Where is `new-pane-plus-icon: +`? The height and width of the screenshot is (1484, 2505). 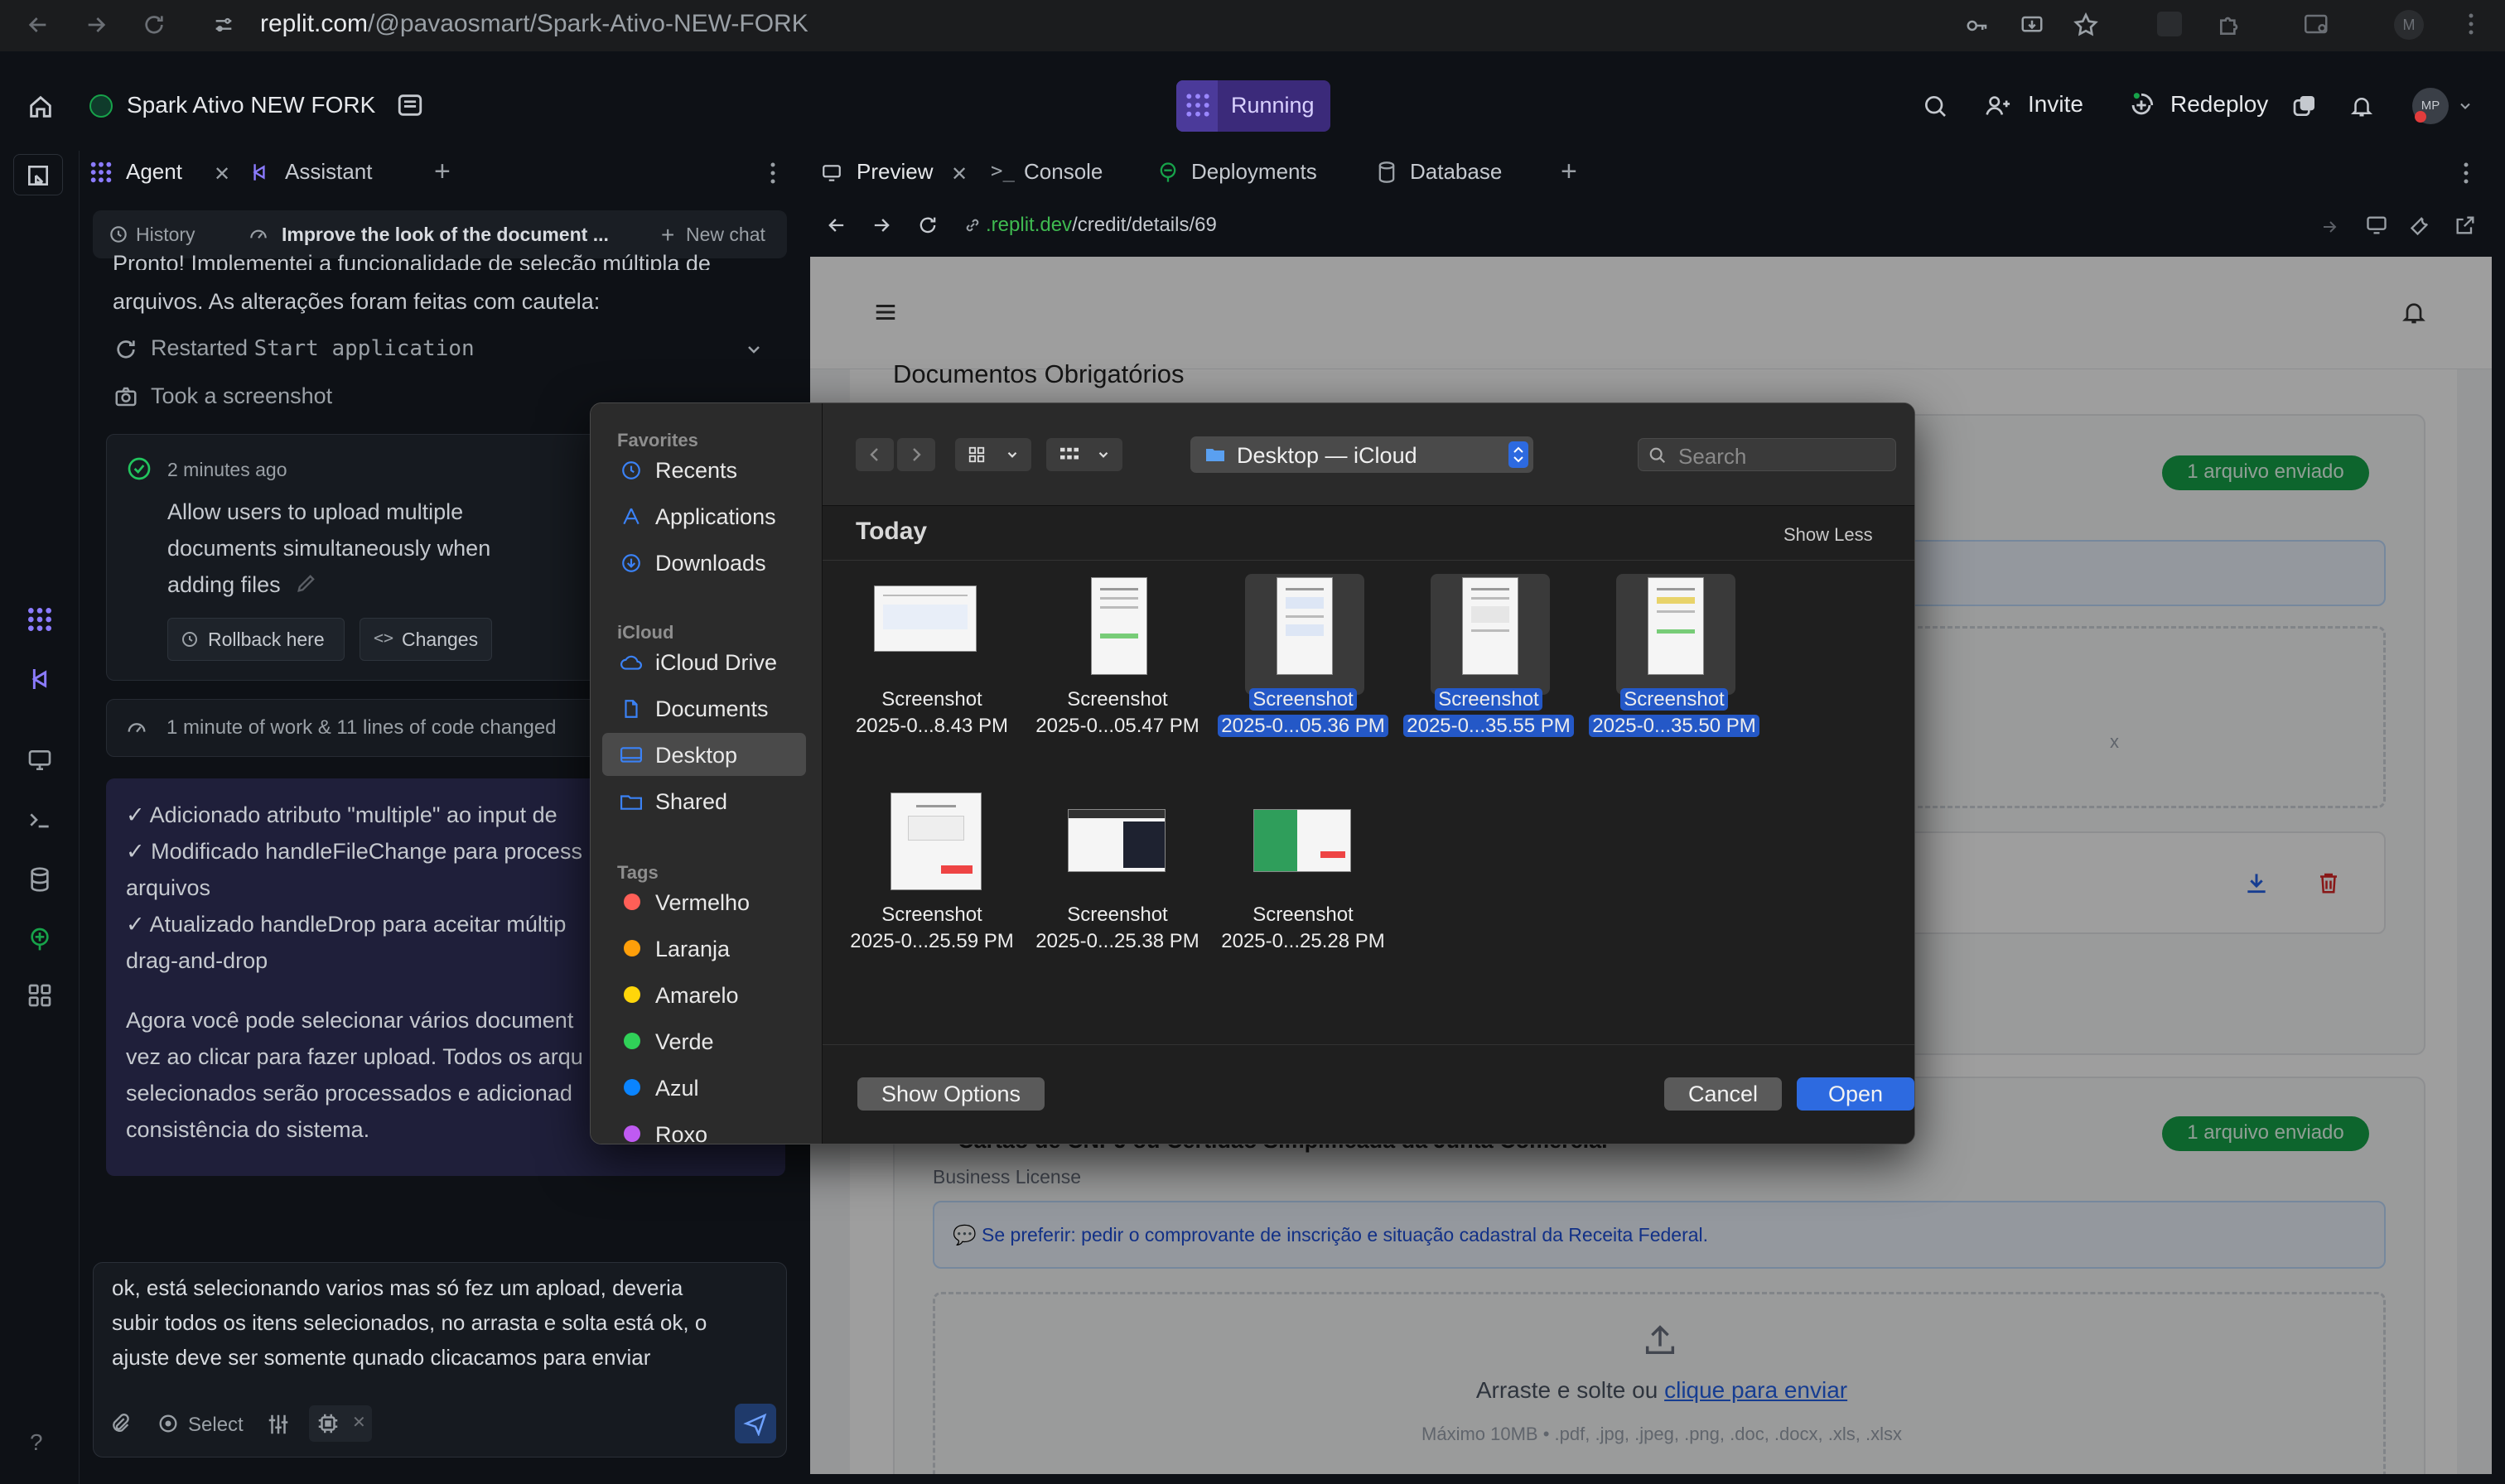 new-pane-plus-icon: + is located at coordinates (1569, 172).